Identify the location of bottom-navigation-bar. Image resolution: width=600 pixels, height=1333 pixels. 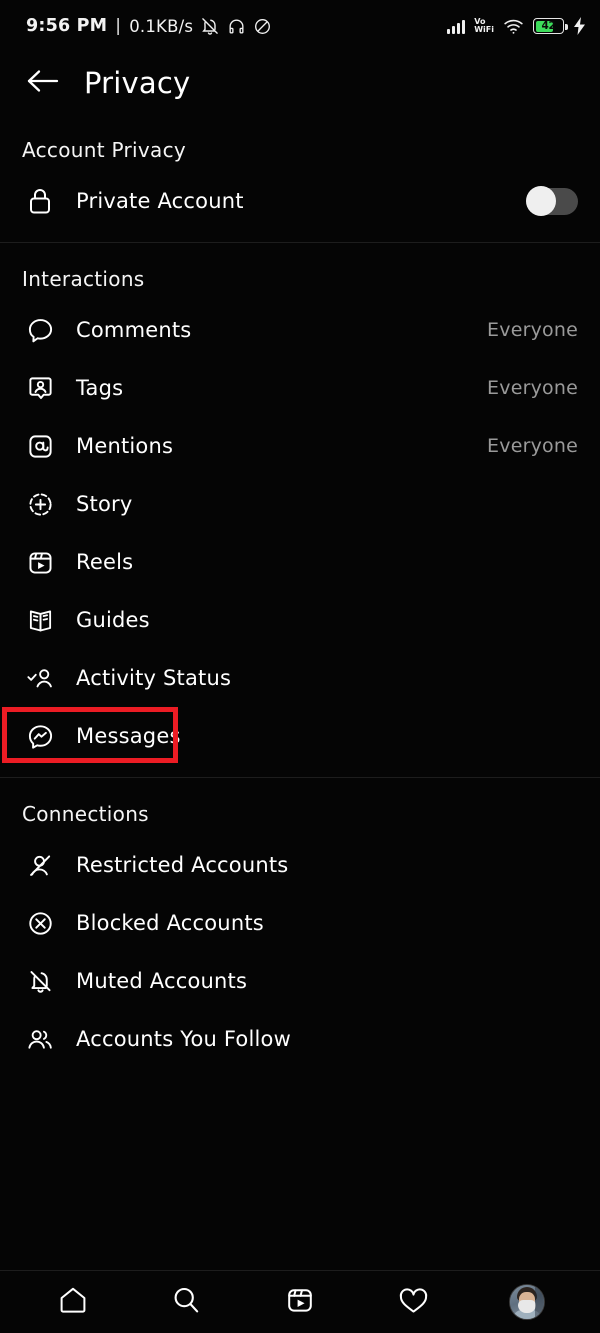
(300, 1301).